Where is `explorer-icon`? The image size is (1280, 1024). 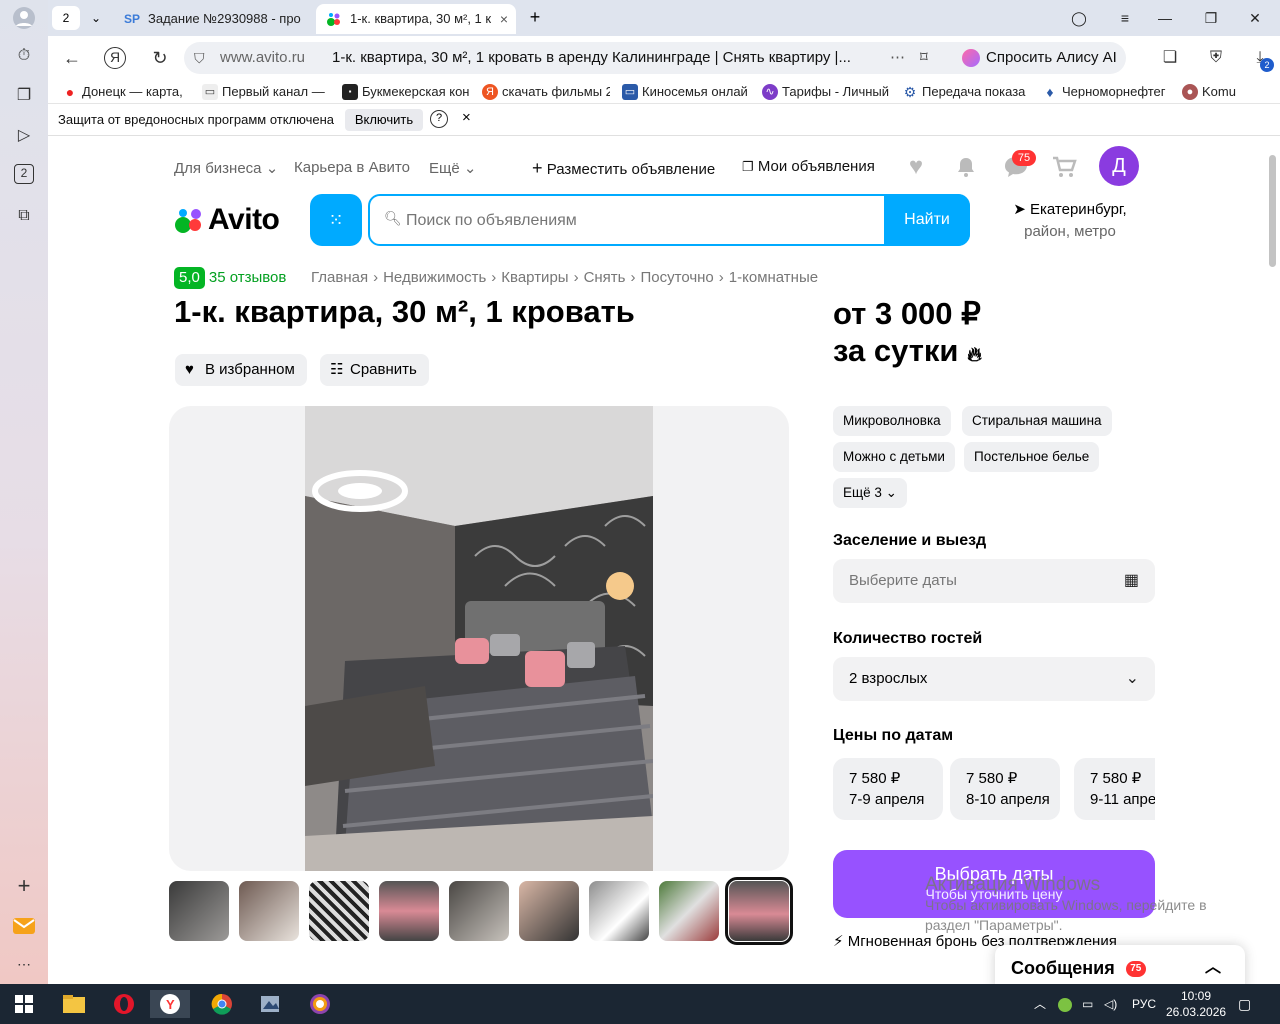
explorer-icon is located at coordinates (74, 1004).